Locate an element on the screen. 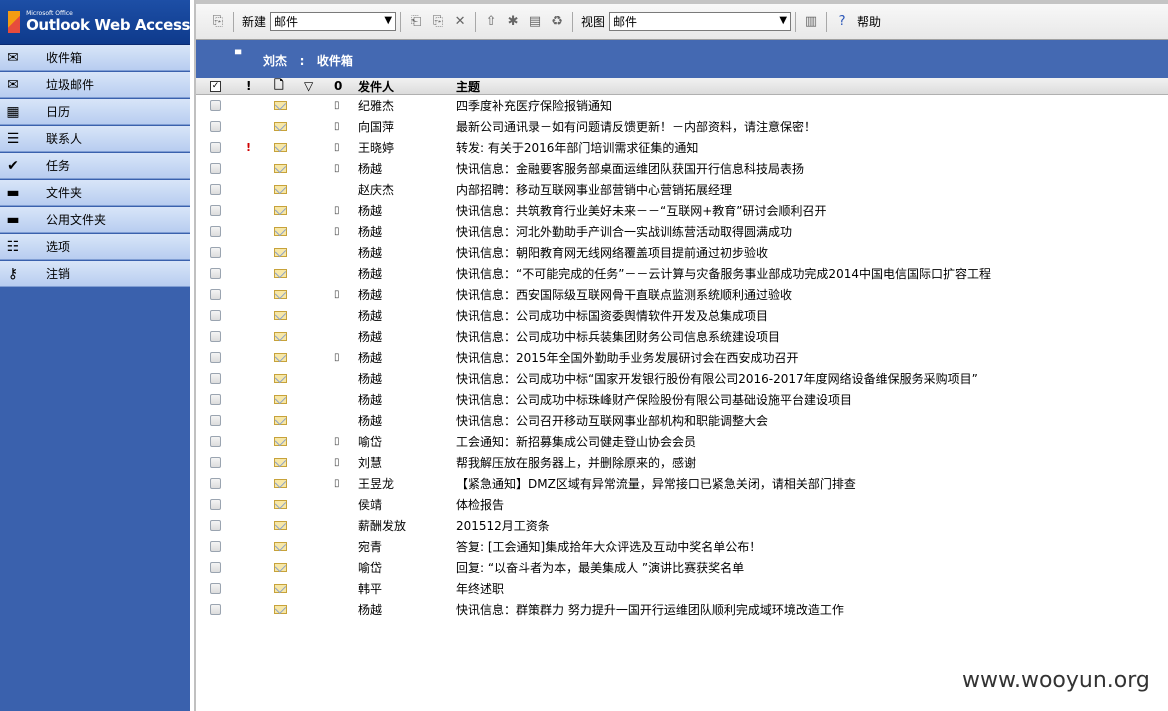 Image resolution: width=1168 pixels, height=711 pixels. message-sender: 侯靖 is located at coordinates (370, 504).